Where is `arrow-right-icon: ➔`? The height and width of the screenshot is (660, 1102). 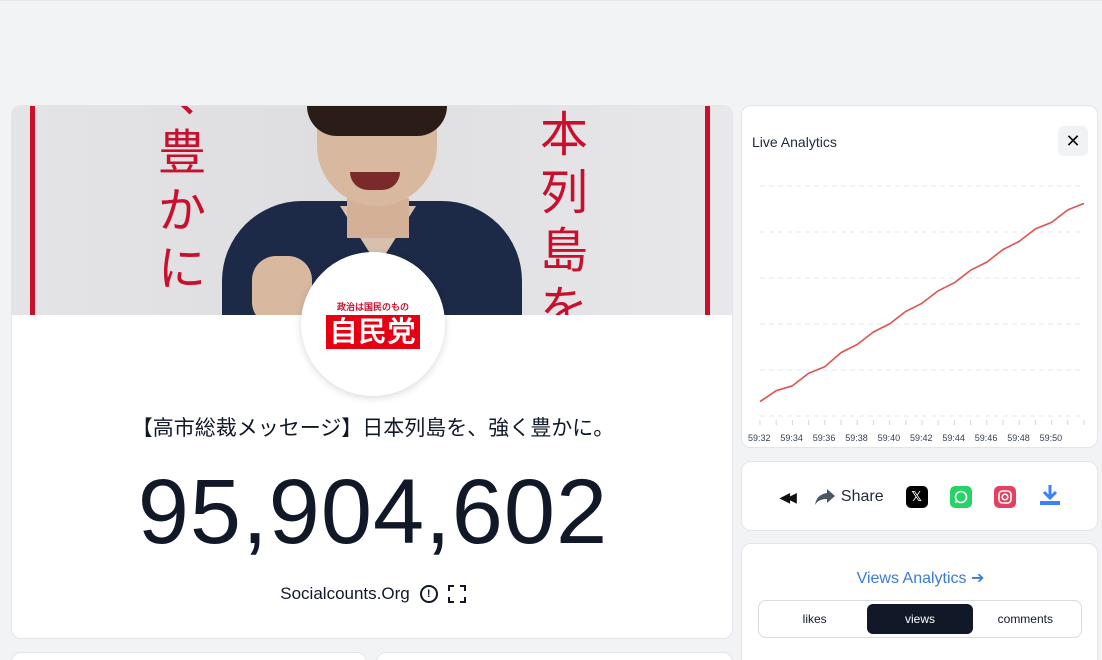 arrow-right-icon: ➔ is located at coordinates (978, 578).